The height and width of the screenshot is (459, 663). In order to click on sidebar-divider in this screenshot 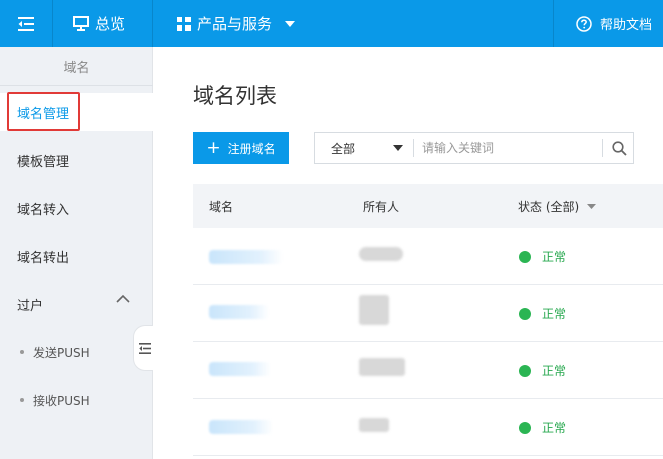, I will do `click(76, 85)`.